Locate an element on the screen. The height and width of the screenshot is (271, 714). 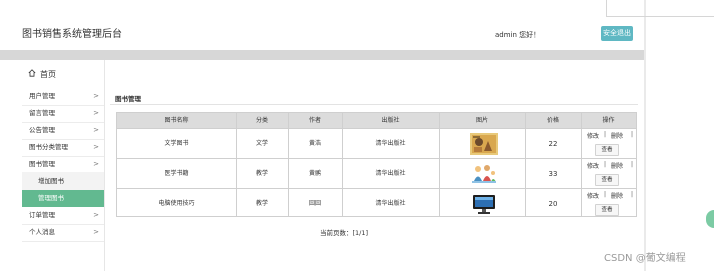
cell-author: 黄浩 is located at coordinates (314, 143).